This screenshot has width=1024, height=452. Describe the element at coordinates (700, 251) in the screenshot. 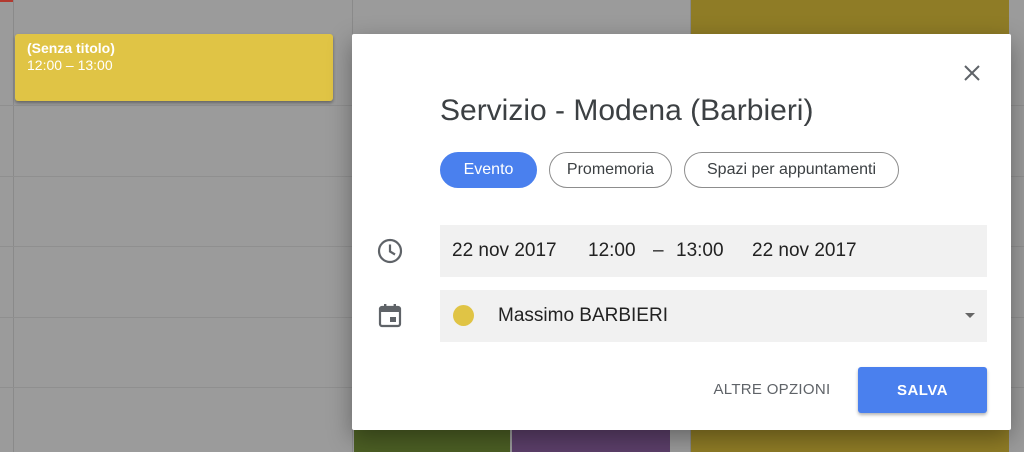

I see `end-time-field: 13:00` at that location.